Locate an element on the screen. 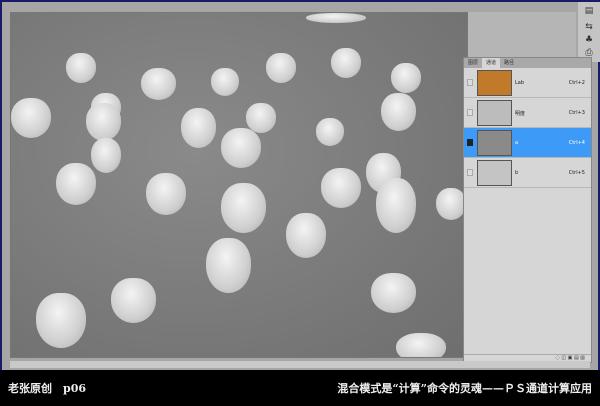 The width and height of the screenshot is (600, 406). channel-row: b Ctrl+5 is located at coordinates (527, 173).